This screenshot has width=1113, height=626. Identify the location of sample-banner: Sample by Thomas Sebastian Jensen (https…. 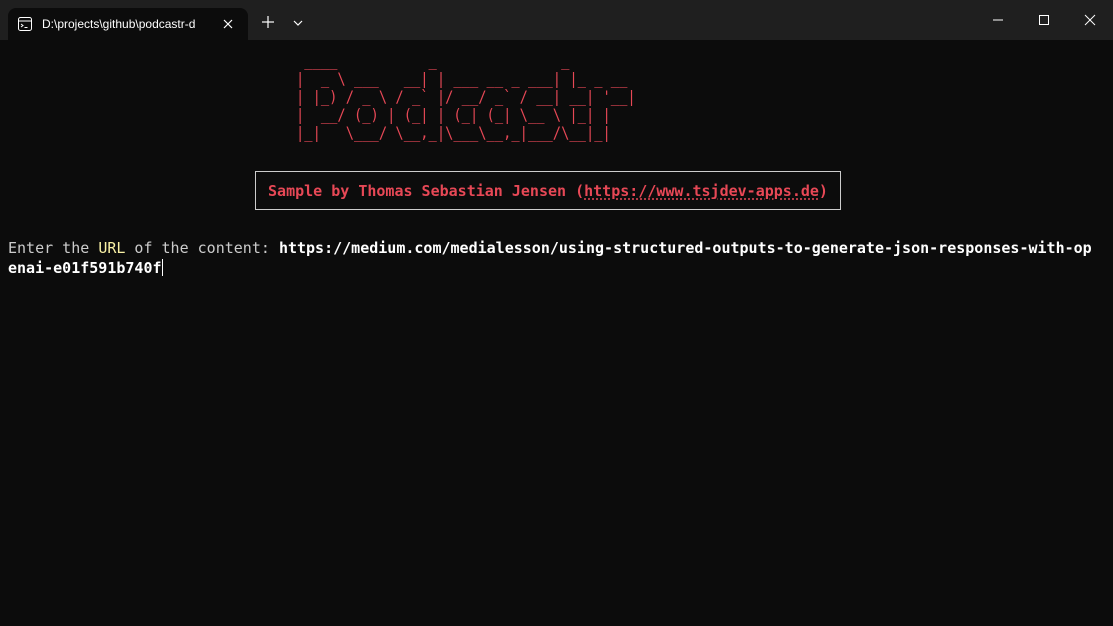
(548, 190).